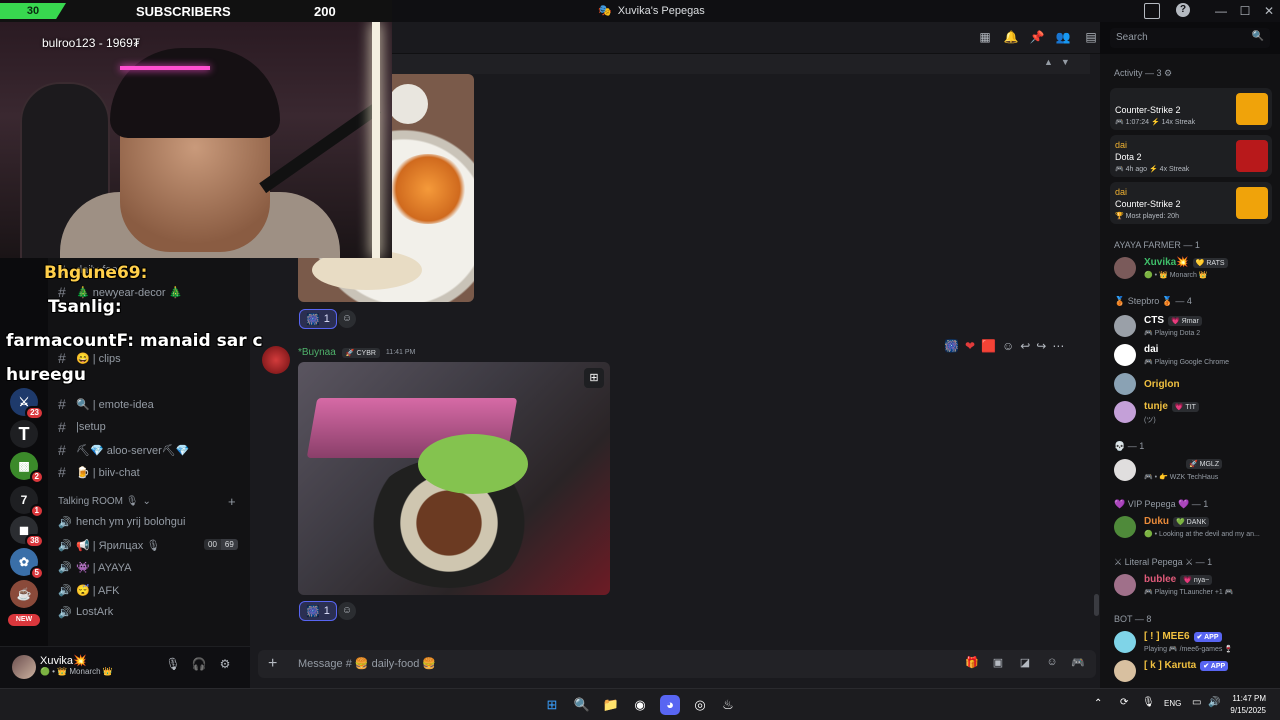 The image size is (1280, 720). I want to click on server-icon: ☕, so click(24, 594).